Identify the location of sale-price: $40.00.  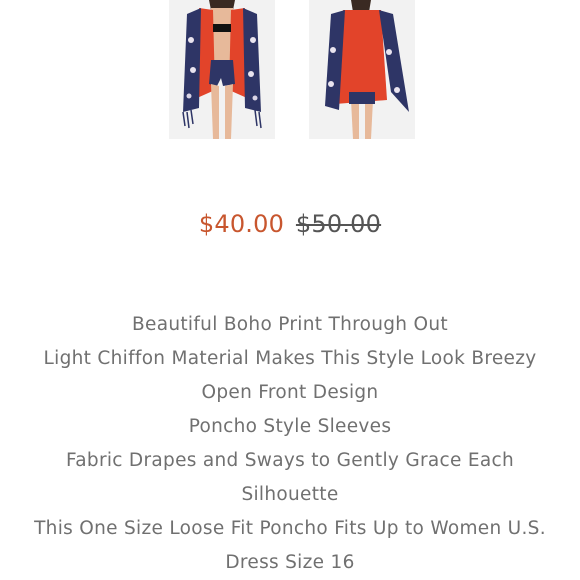
(241, 224).